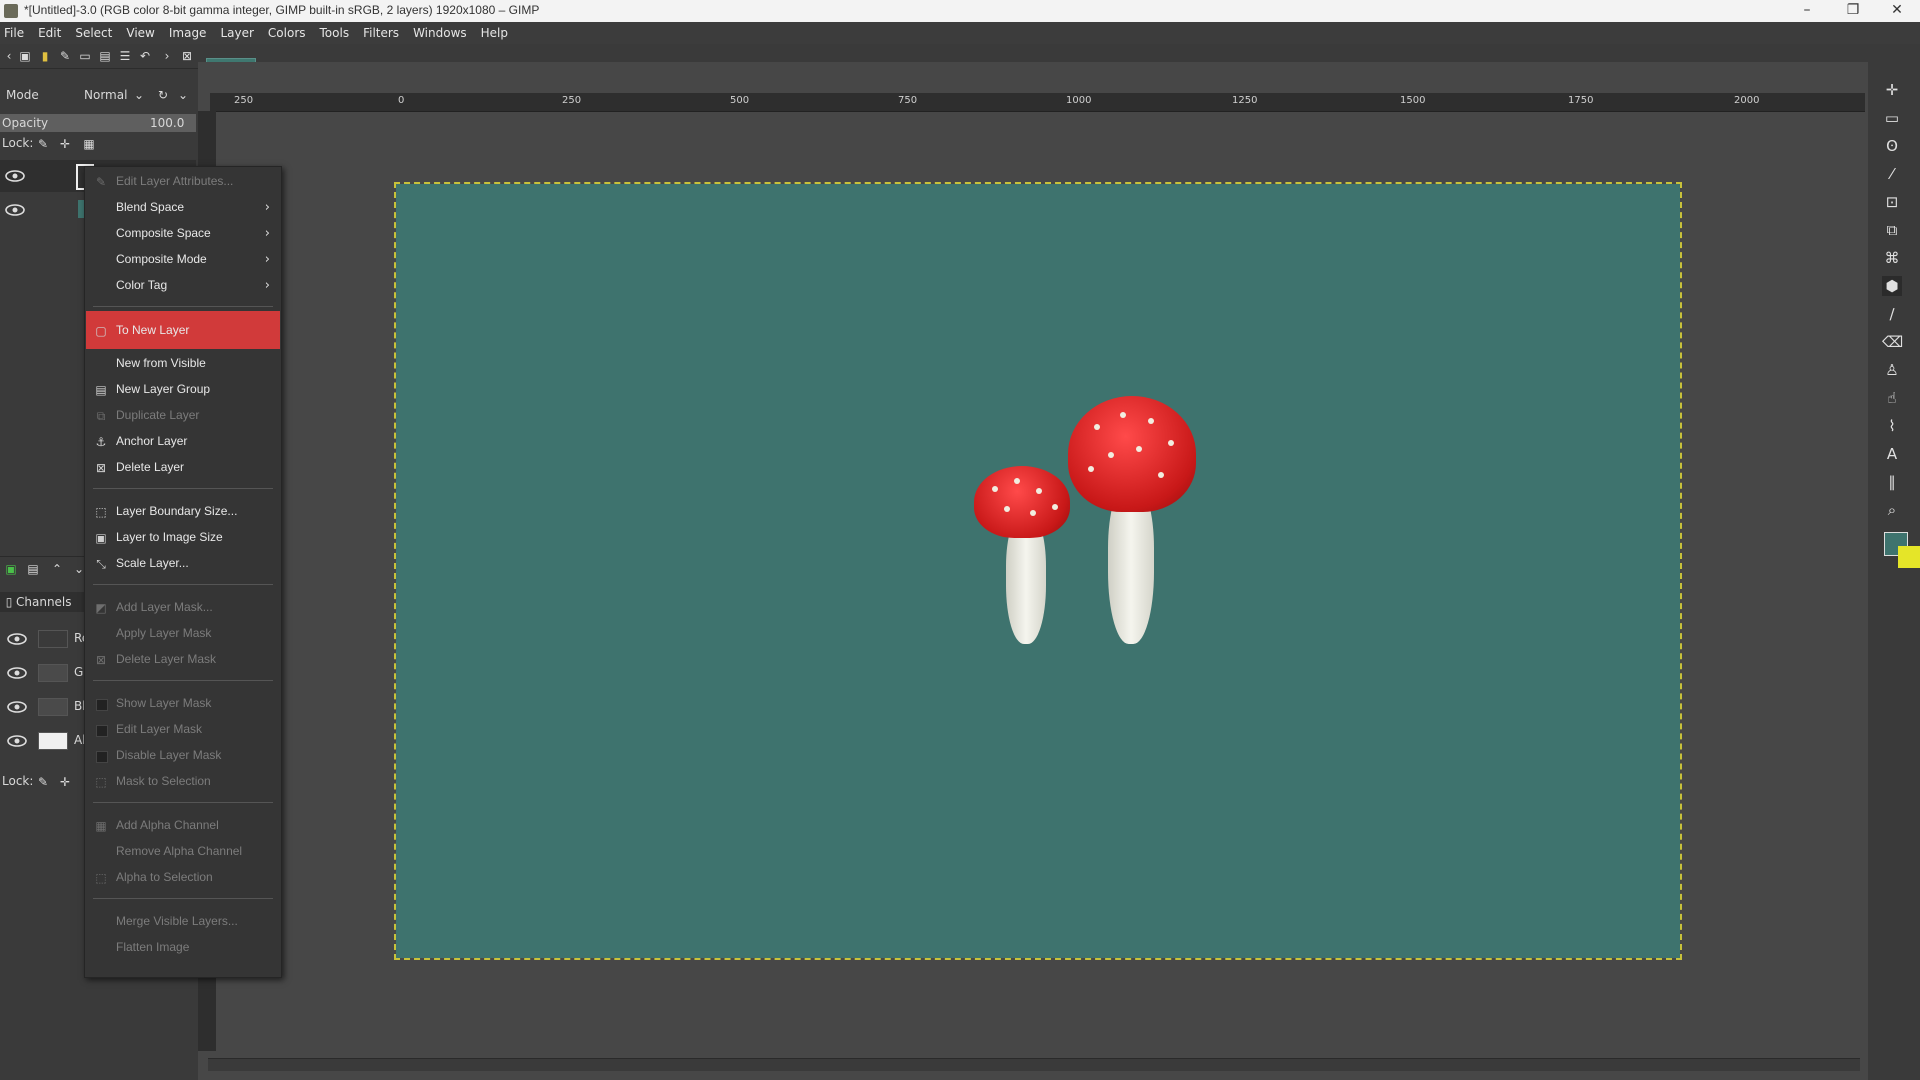 The height and width of the screenshot is (1080, 1920). What do you see at coordinates (381, 33) in the screenshot?
I see `menu-filters: Filters` at bounding box center [381, 33].